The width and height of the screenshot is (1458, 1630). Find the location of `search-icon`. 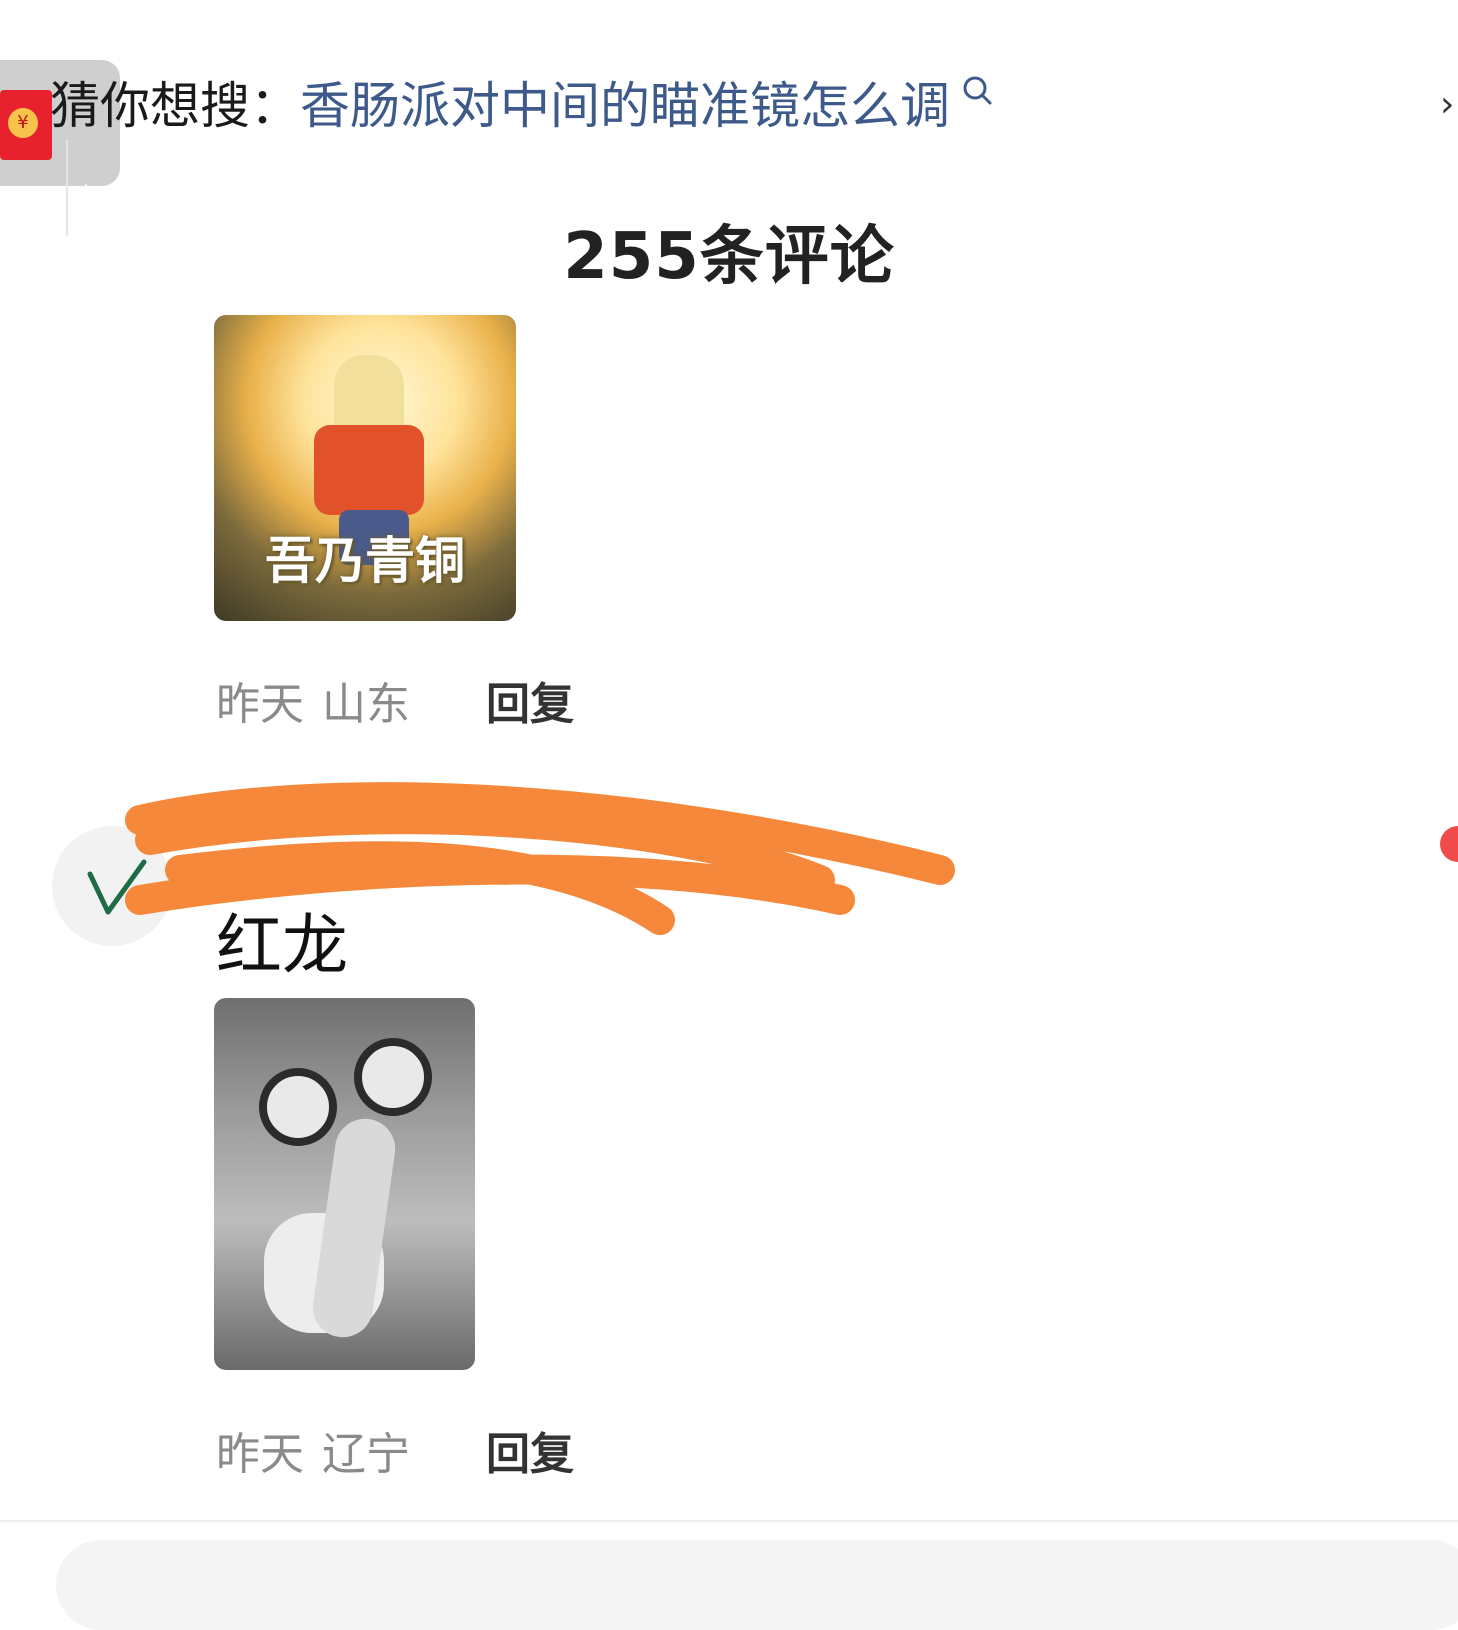

search-icon is located at coordinates (977, 90).